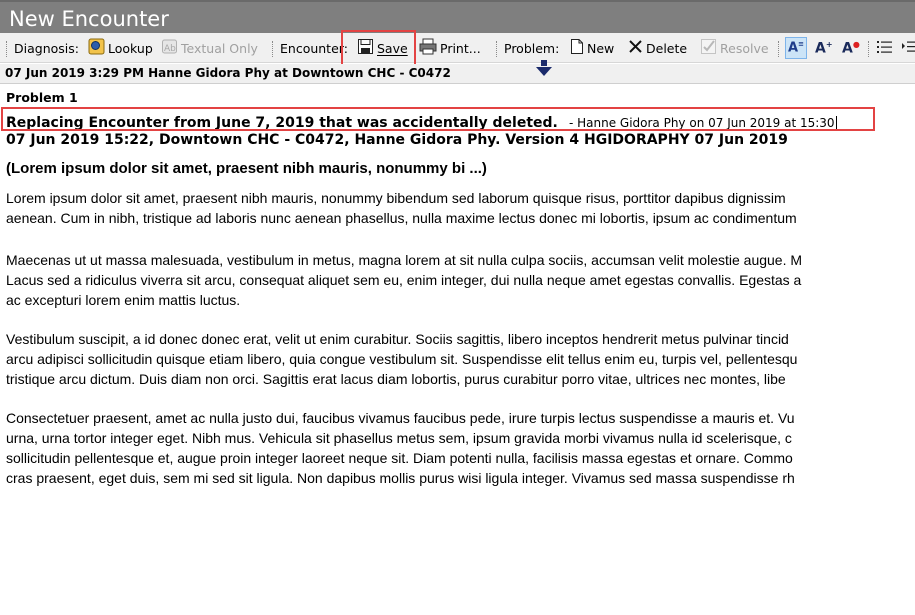 Image resolution: width=915 pixels, height=615 pixels. I want to click on delete-problem-button: Delete, so click(657, 48).